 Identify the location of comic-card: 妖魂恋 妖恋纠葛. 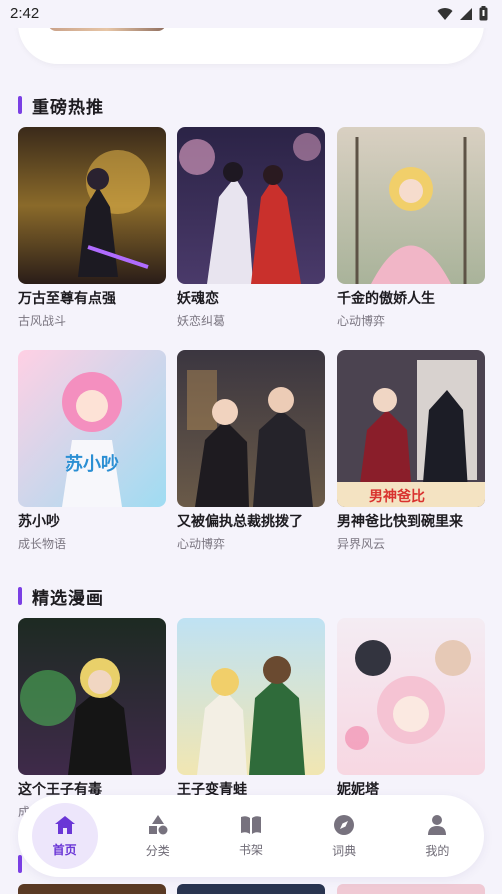
(251, 228).